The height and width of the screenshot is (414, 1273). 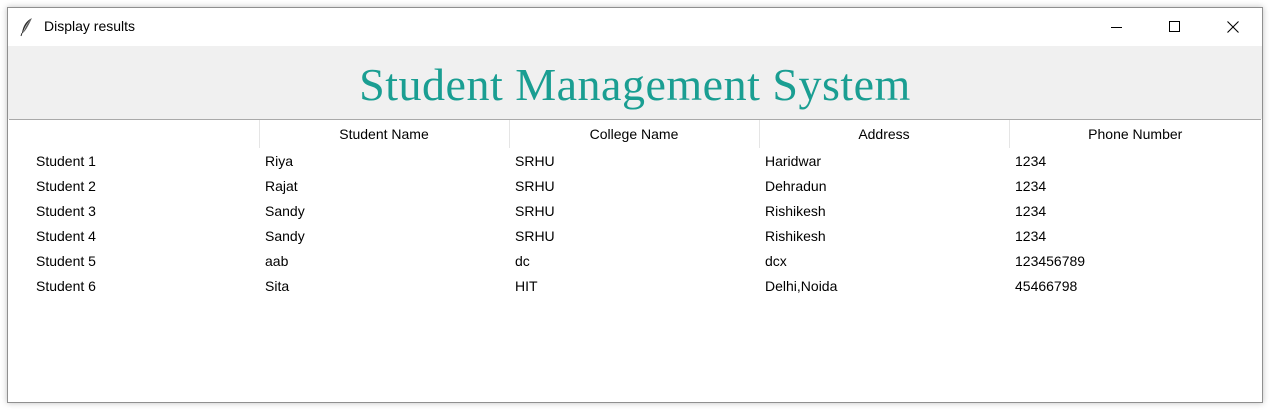 What do you see at coordinates (526, 285) in the screenshot?
I see `college-name-cell: HIT` at bounding box center [526, 285].